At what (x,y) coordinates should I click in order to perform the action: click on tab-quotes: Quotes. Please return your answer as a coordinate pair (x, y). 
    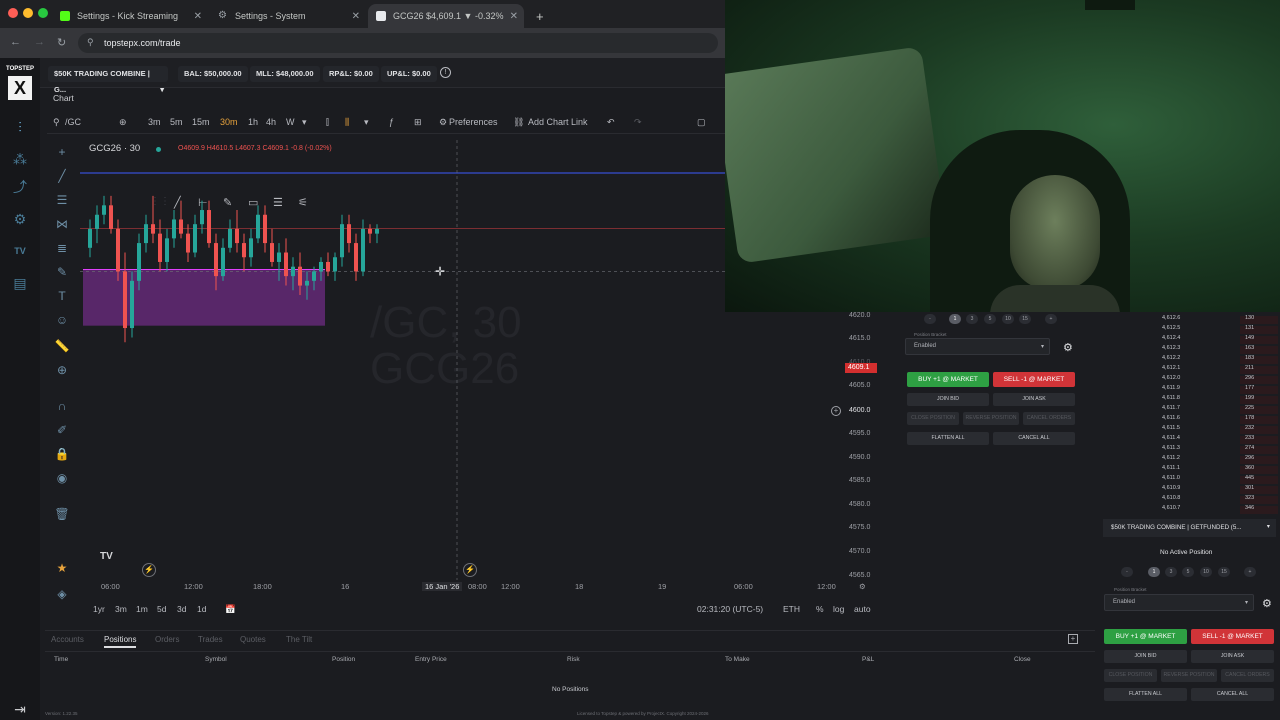
    Looking at the image, I should click on (253, 639).